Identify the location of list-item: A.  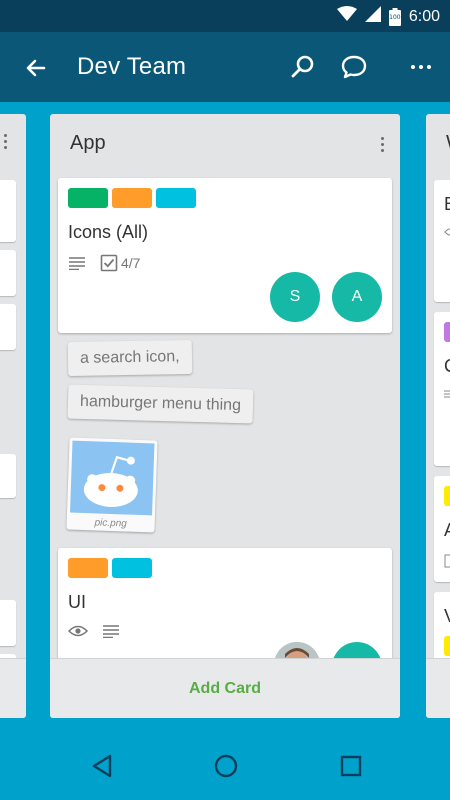
(442, 529).